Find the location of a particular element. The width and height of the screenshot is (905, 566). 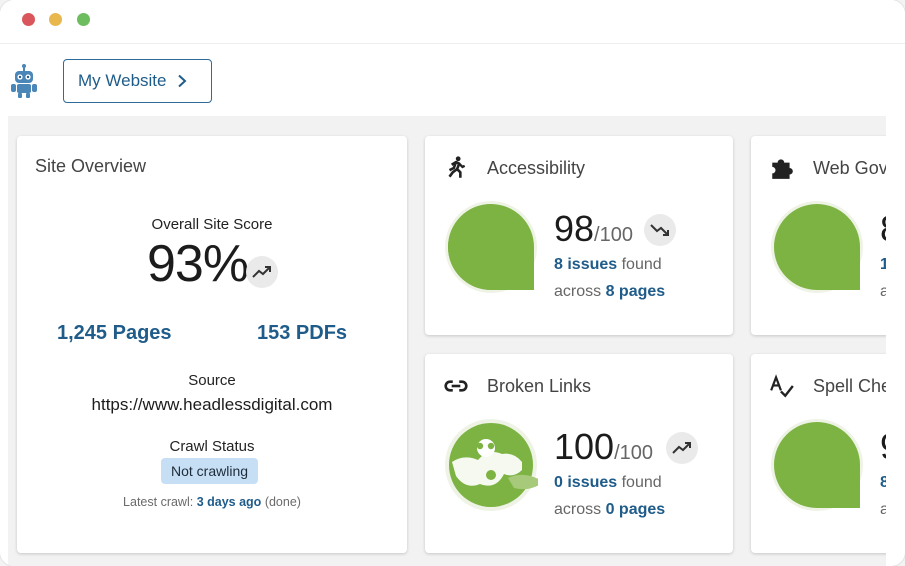

site-selector-button: My Website is located at coordinates (137, 81).